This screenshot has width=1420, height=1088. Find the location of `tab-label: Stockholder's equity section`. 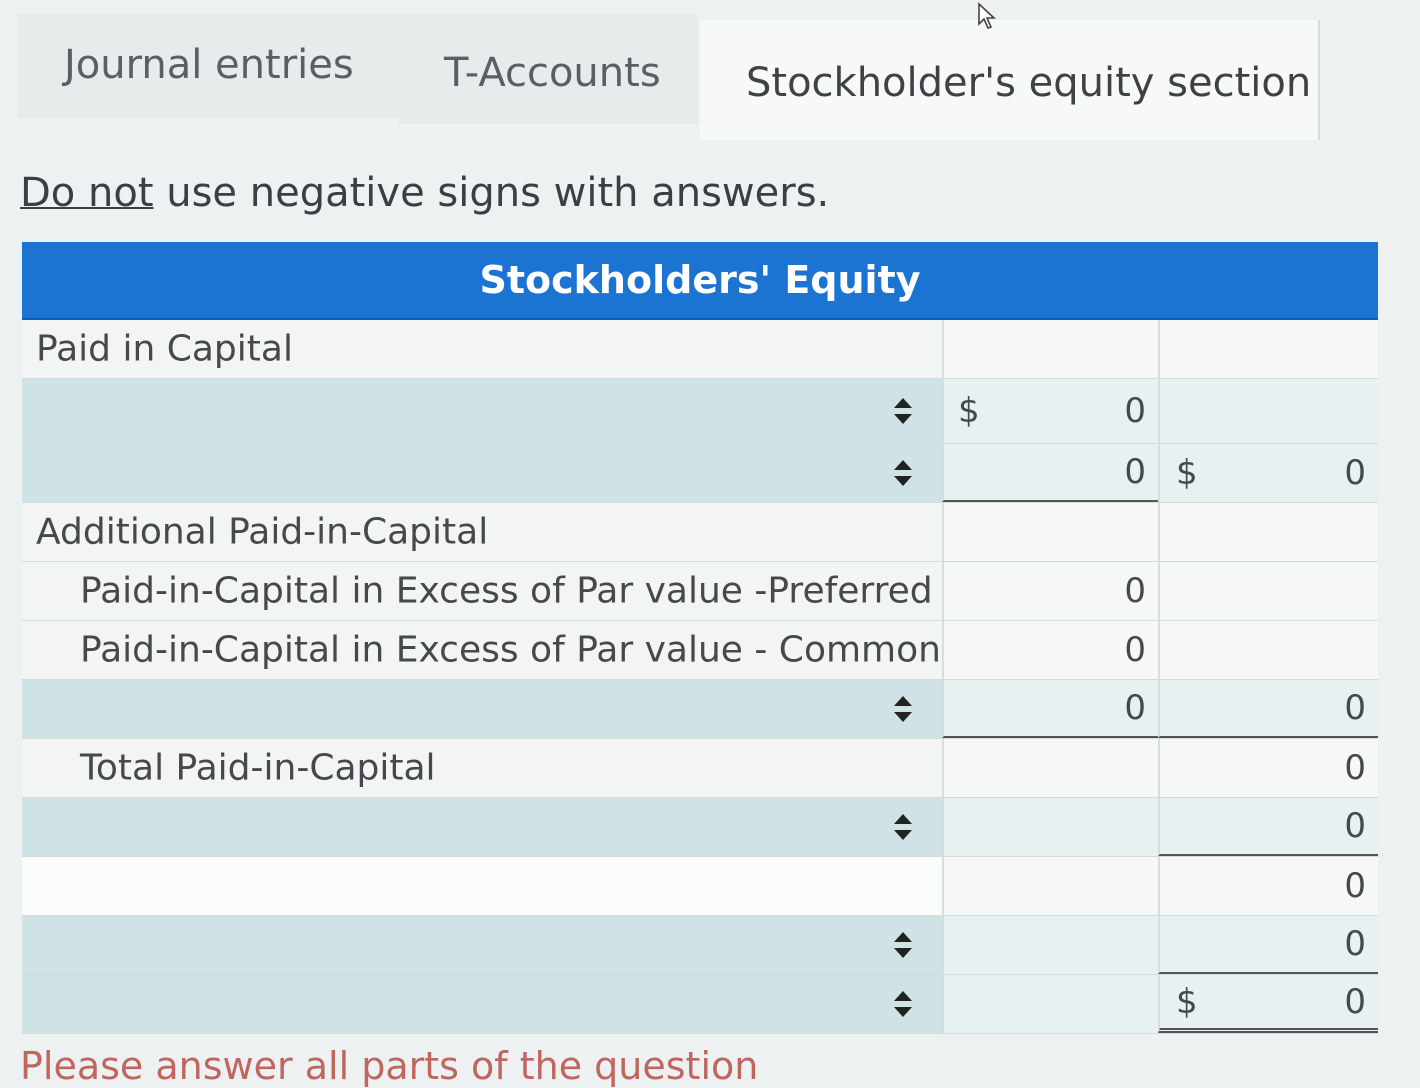

tab-label: Stockholder's equity section is located at coordinates (1029, 83).